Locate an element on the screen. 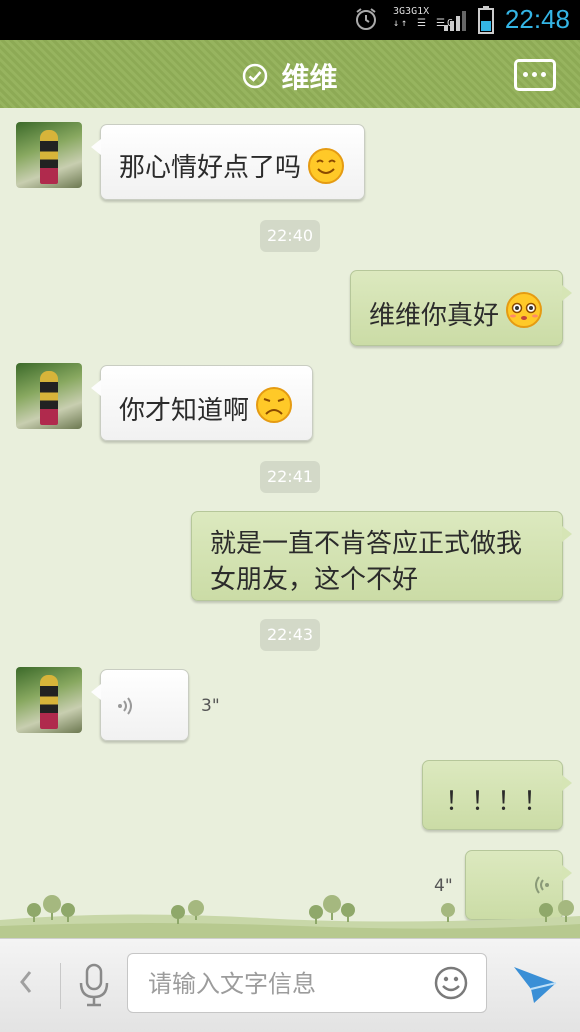 The width and height of the screenshot is (580, 1032). status-bar: 3G3G1X ↓↑ ☰ ☰G 22:48 is located at coordinates (290, 20).